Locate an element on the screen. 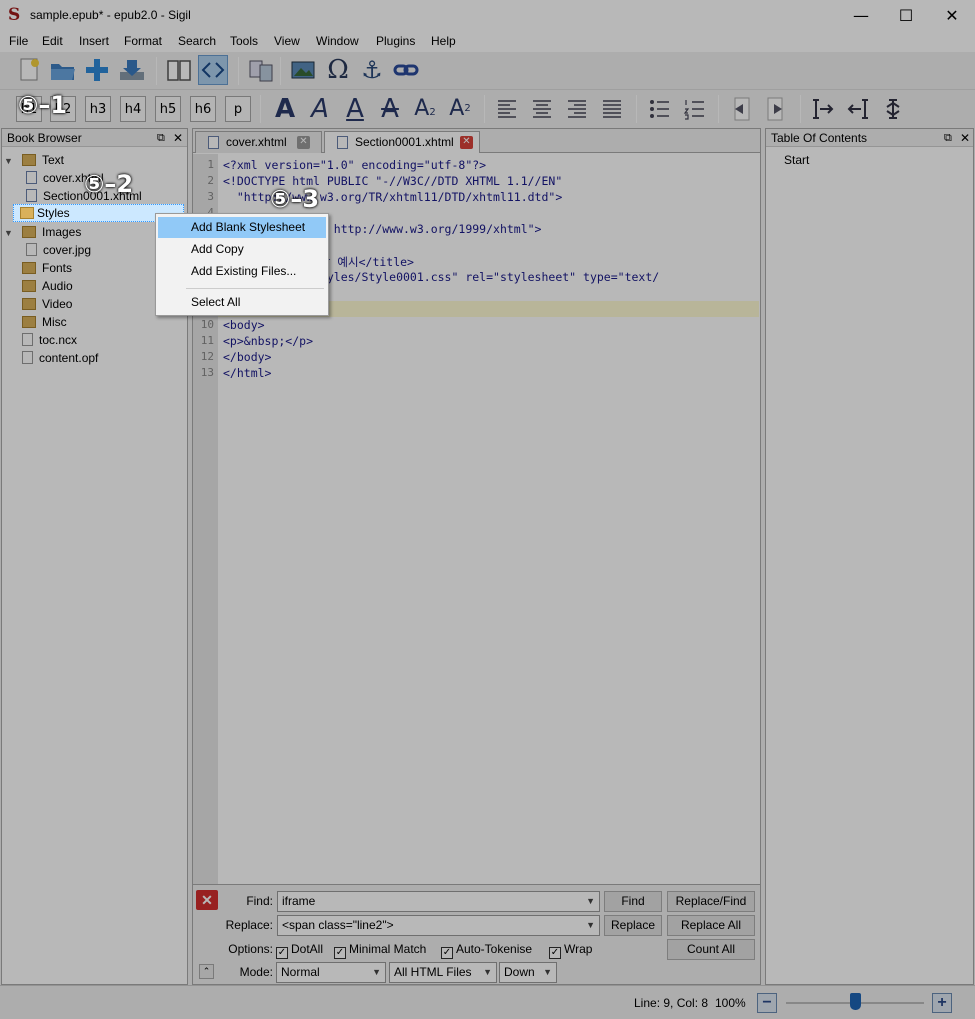  code-line: </html> is located at coordinates (247, 373).